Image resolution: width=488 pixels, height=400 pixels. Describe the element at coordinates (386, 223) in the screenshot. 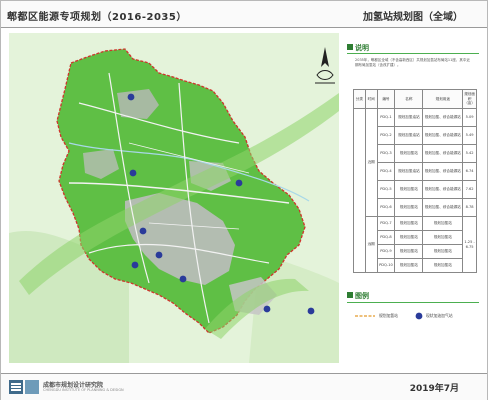

I see `table-cell: PDQ-7` at that location.